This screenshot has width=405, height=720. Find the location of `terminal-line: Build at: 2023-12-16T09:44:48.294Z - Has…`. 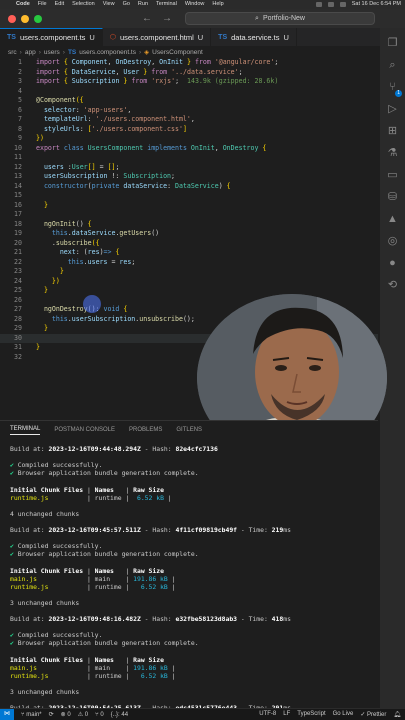

terminal-line: Build at: 2023-12-16T09:44:48.294Z - Has… is located at coordinates (114, 449).